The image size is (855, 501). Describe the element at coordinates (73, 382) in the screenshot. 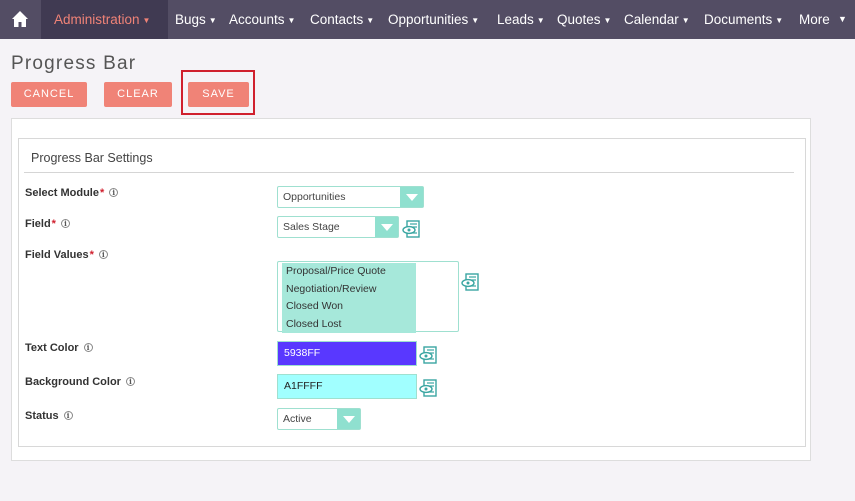

I see `label-text: Background Color` at that location.